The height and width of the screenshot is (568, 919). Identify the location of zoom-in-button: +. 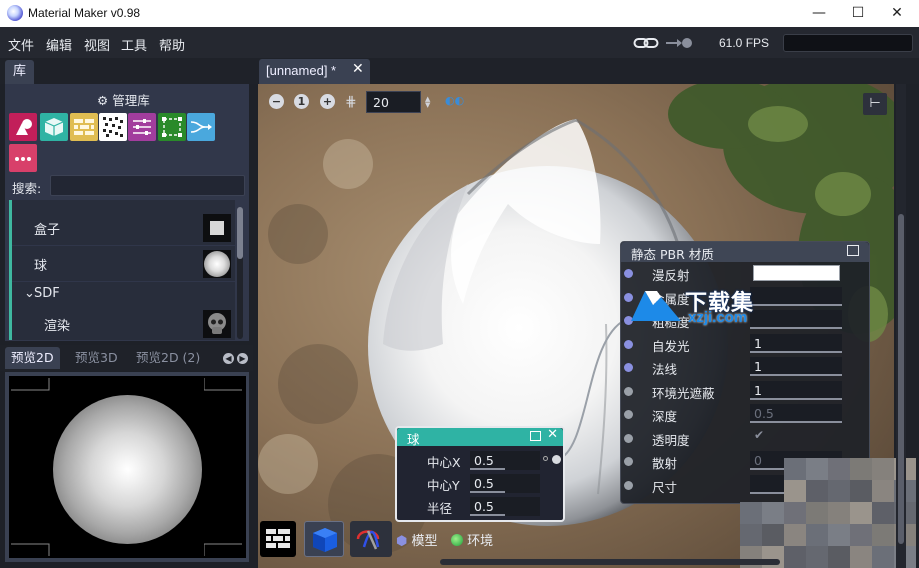
(327, 101).